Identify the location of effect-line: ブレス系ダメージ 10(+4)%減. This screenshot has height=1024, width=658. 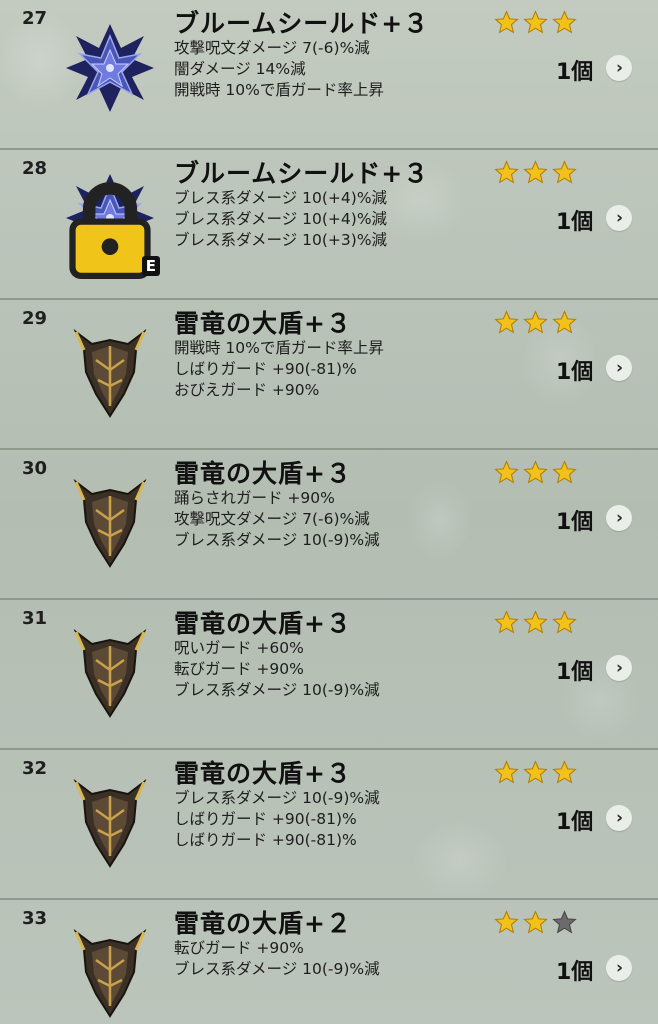
(281, 198).